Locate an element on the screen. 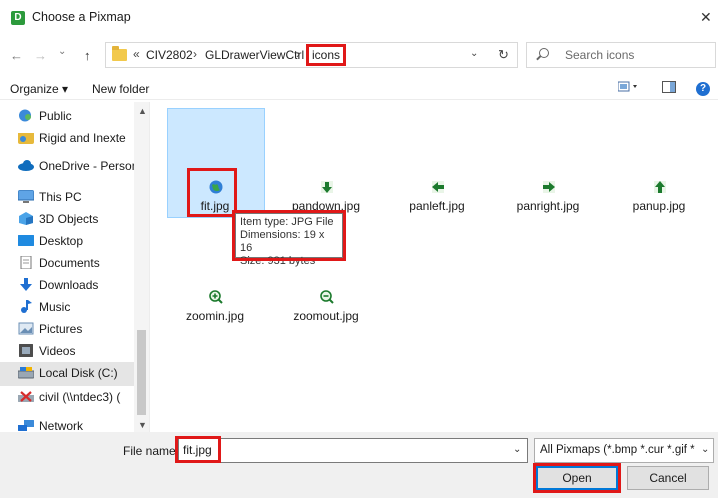 This screenshot has height=498, width=718. zoom-in-icon is located at coordinates (216, 297).